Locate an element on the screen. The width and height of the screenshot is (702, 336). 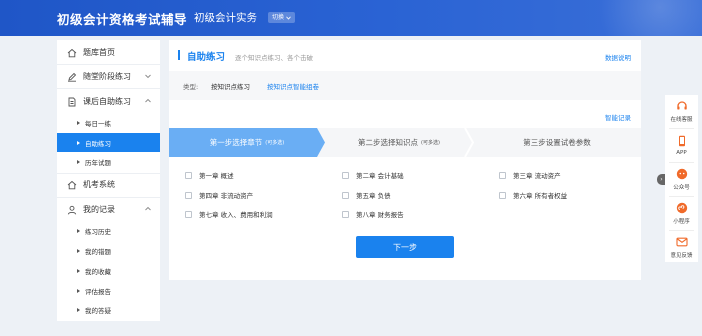
step-label: 第三步设置试卷参数 is located at coordinates (557, 142).